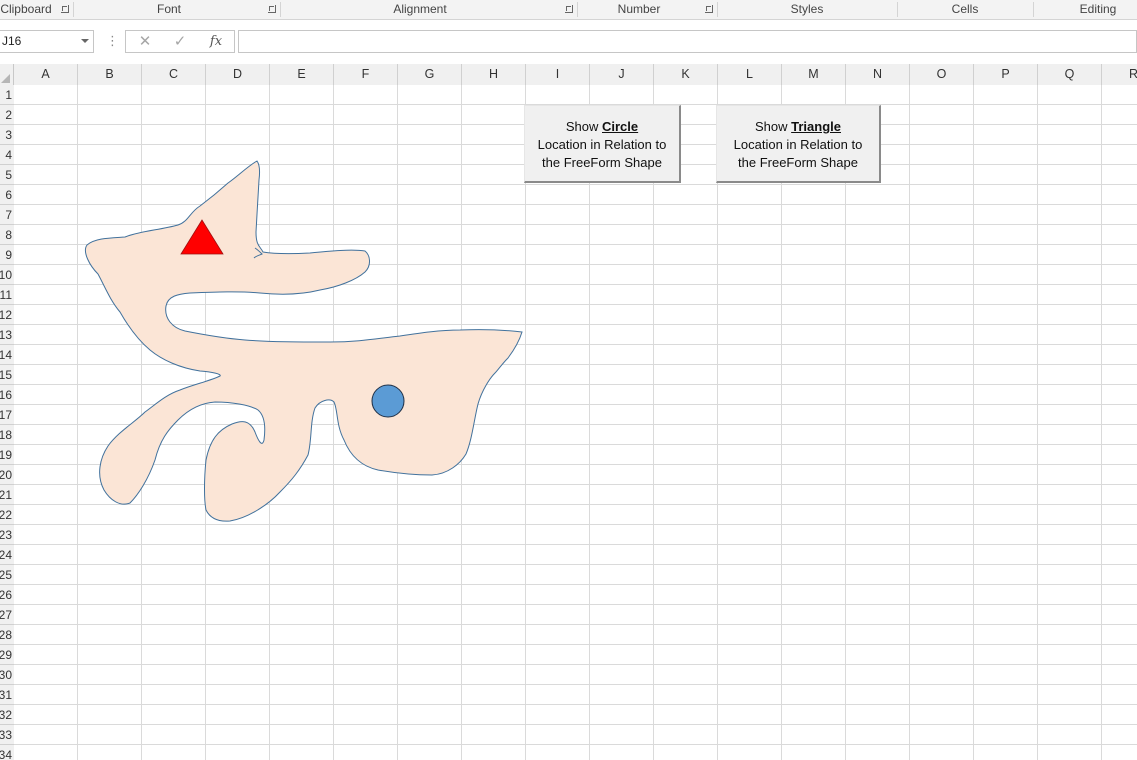 The height and width of the screenshot is (760, 1137). I want to click on show-triangle-button-line2: Location in Relation to, so click(798, 144).